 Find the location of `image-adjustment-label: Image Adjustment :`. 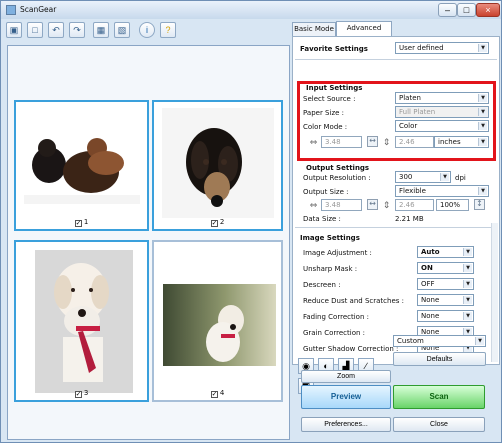

image-adjustment-label: Image Adjustment : is located at coordinates (337, 253).